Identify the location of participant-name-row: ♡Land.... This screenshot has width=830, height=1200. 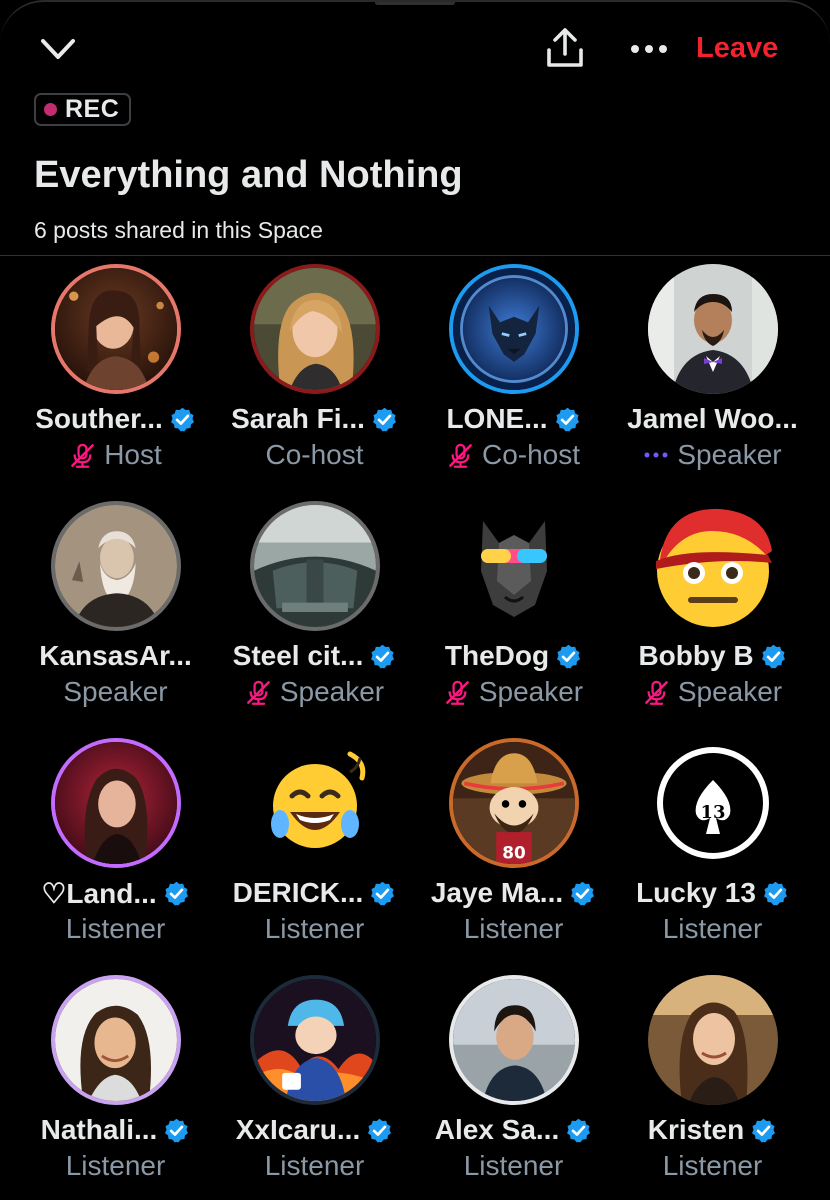
(115, 893).